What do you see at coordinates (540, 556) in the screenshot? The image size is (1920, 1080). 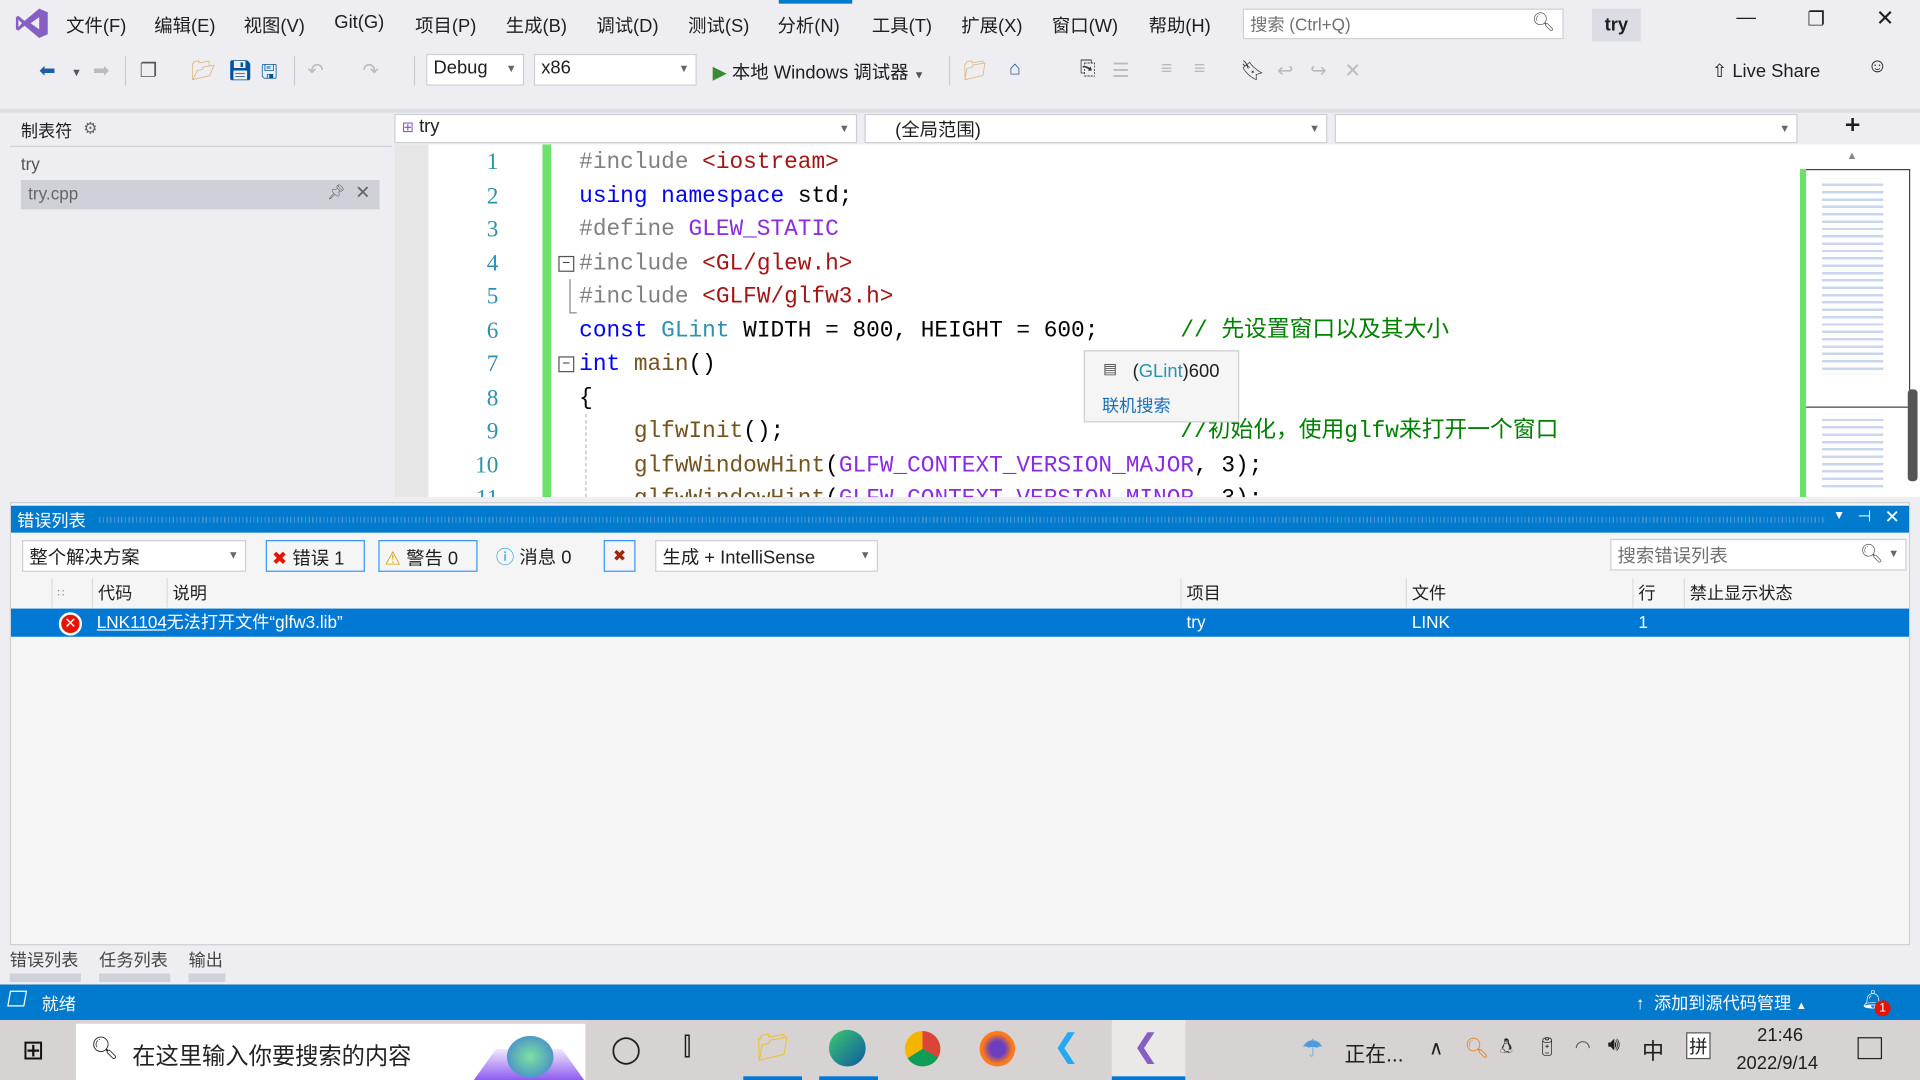 I see `messages-filter-button: ⓘ 消息 0` at bounding box center [540, 556].